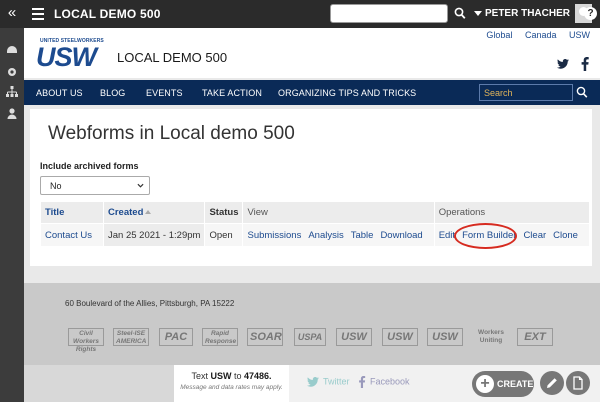 This screenshot has height=402, width=600. What do you see at coordinates (515, 384) in the screenshot?
I see `create-label: CREATE` at bounding box center [515, 384].